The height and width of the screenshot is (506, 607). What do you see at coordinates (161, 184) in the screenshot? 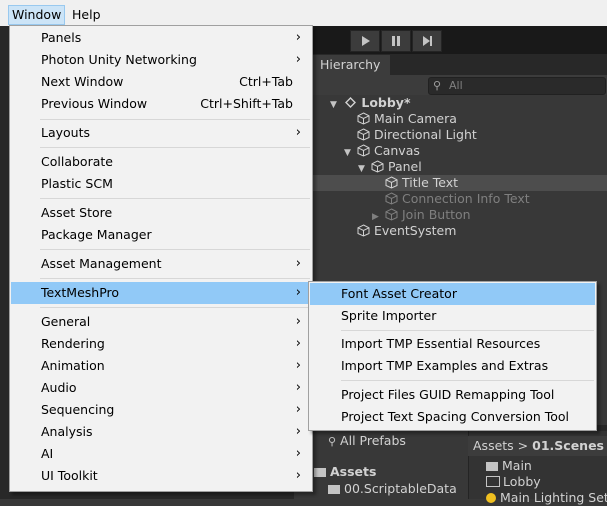
I see `menu-item-plastic-scm: Plastic SCM` at bounding box center [161, 184].